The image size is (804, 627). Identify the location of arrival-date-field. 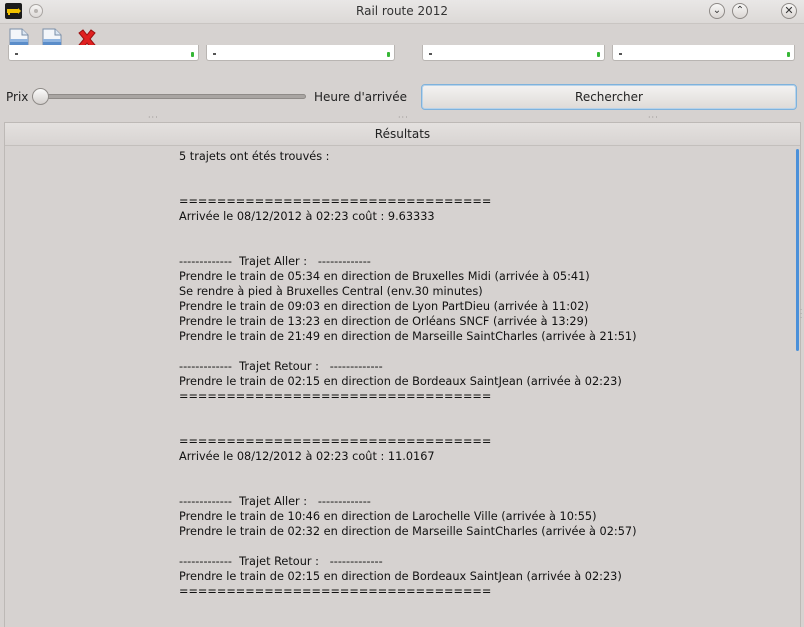
(703, 53).